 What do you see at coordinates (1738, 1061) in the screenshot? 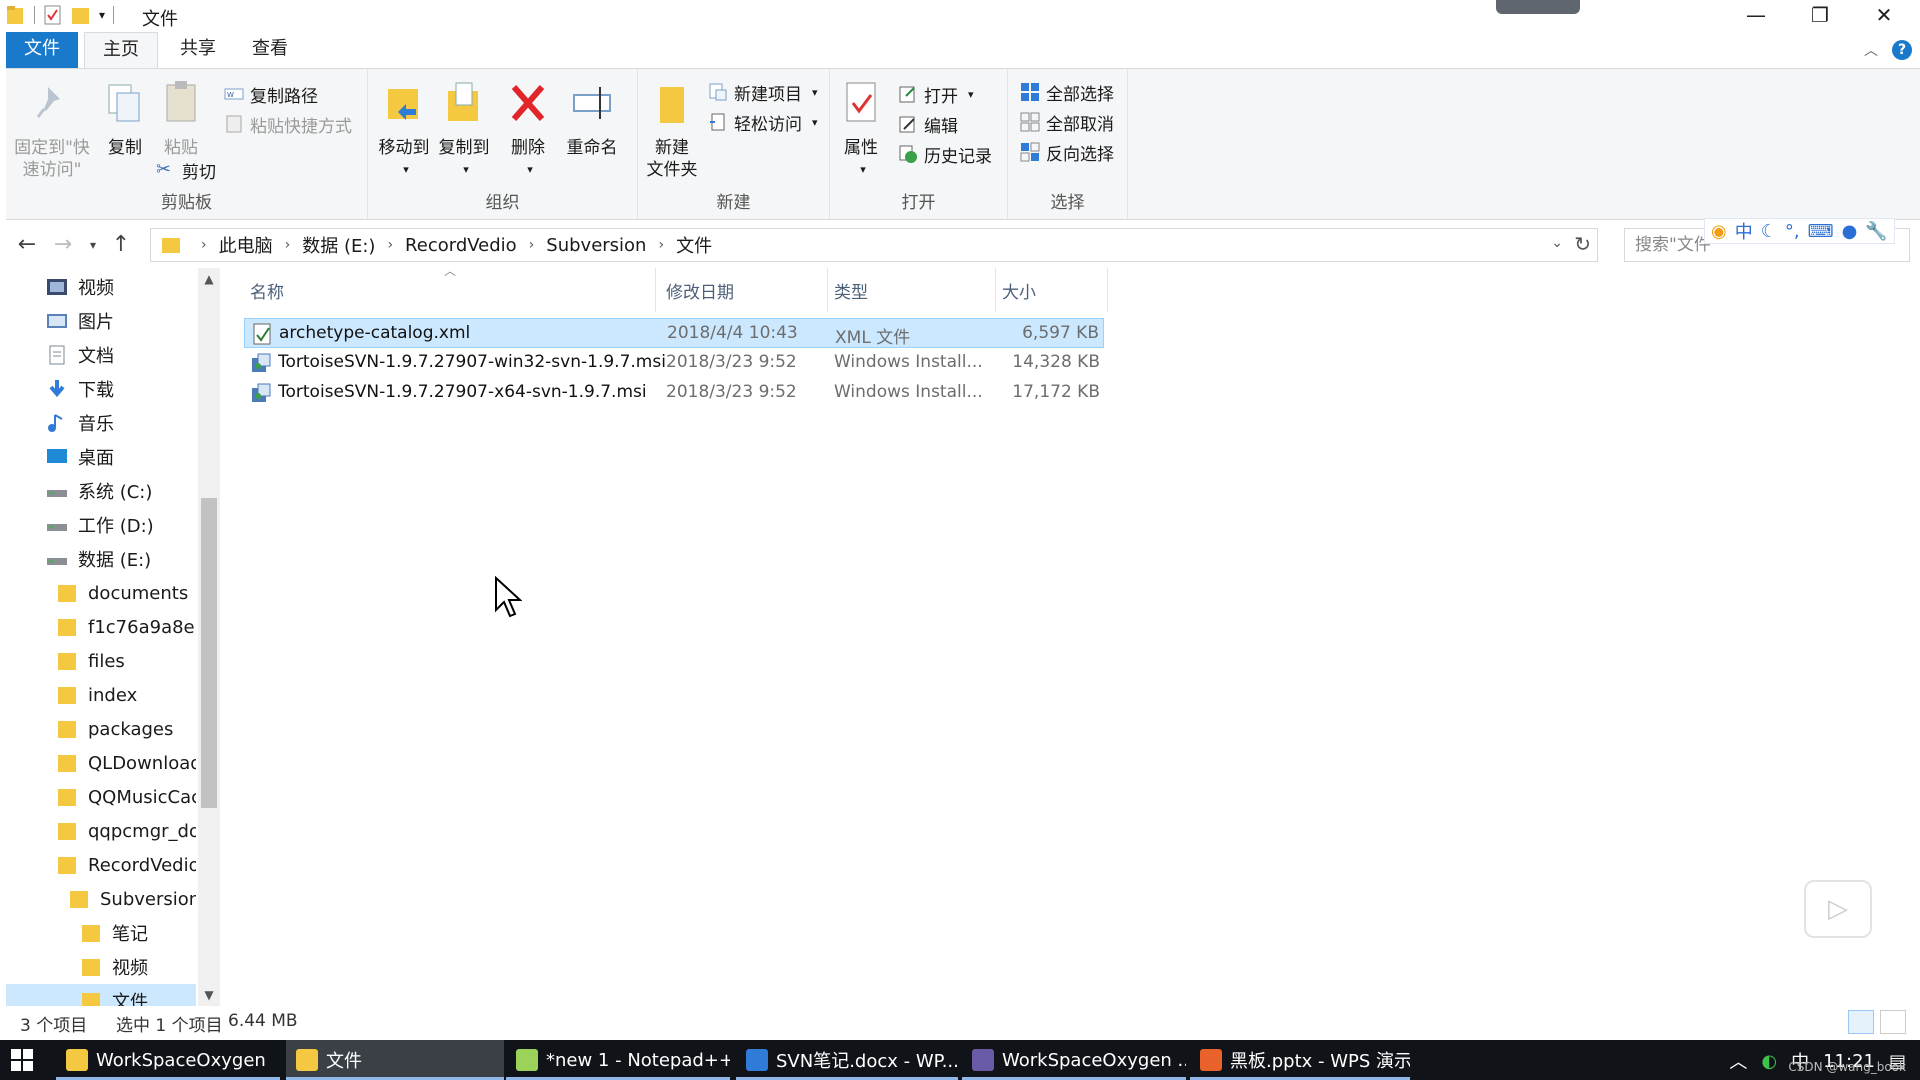
I see `show-hidden-icons-icon: ︿` at bounding box center [1738, 1061].